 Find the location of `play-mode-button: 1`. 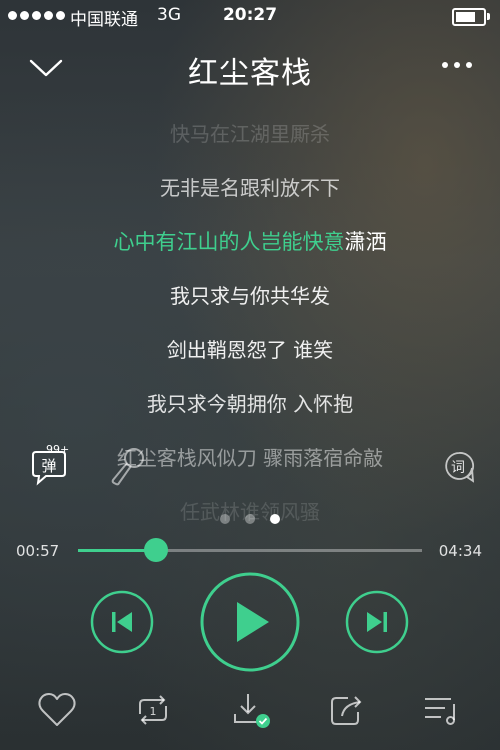

play-mode-button: 1 is located at coordinates (153, 710).